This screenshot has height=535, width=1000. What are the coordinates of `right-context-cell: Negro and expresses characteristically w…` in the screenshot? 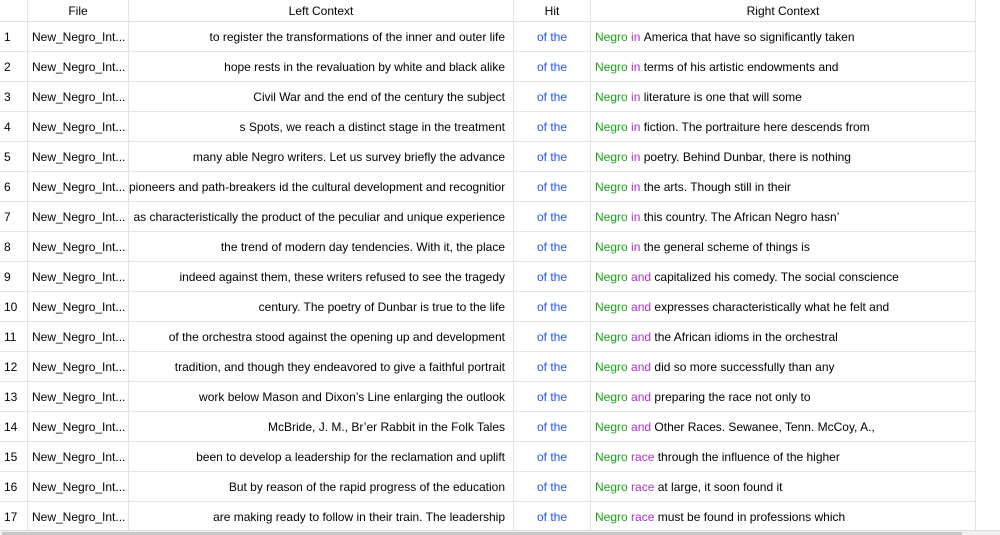 It's located at (783, 306).